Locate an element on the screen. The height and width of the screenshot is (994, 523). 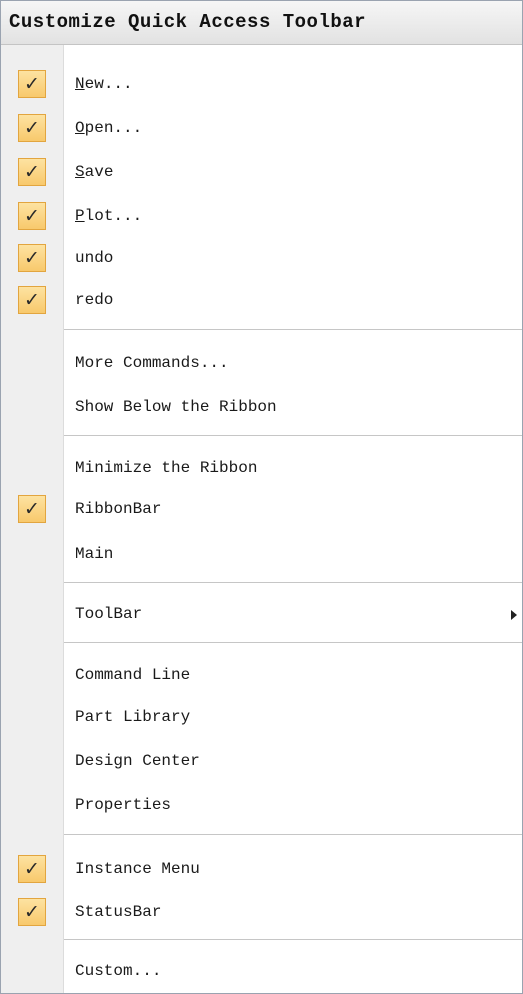
menu-item-label: StatusBar is located at coordinates (118, 912).